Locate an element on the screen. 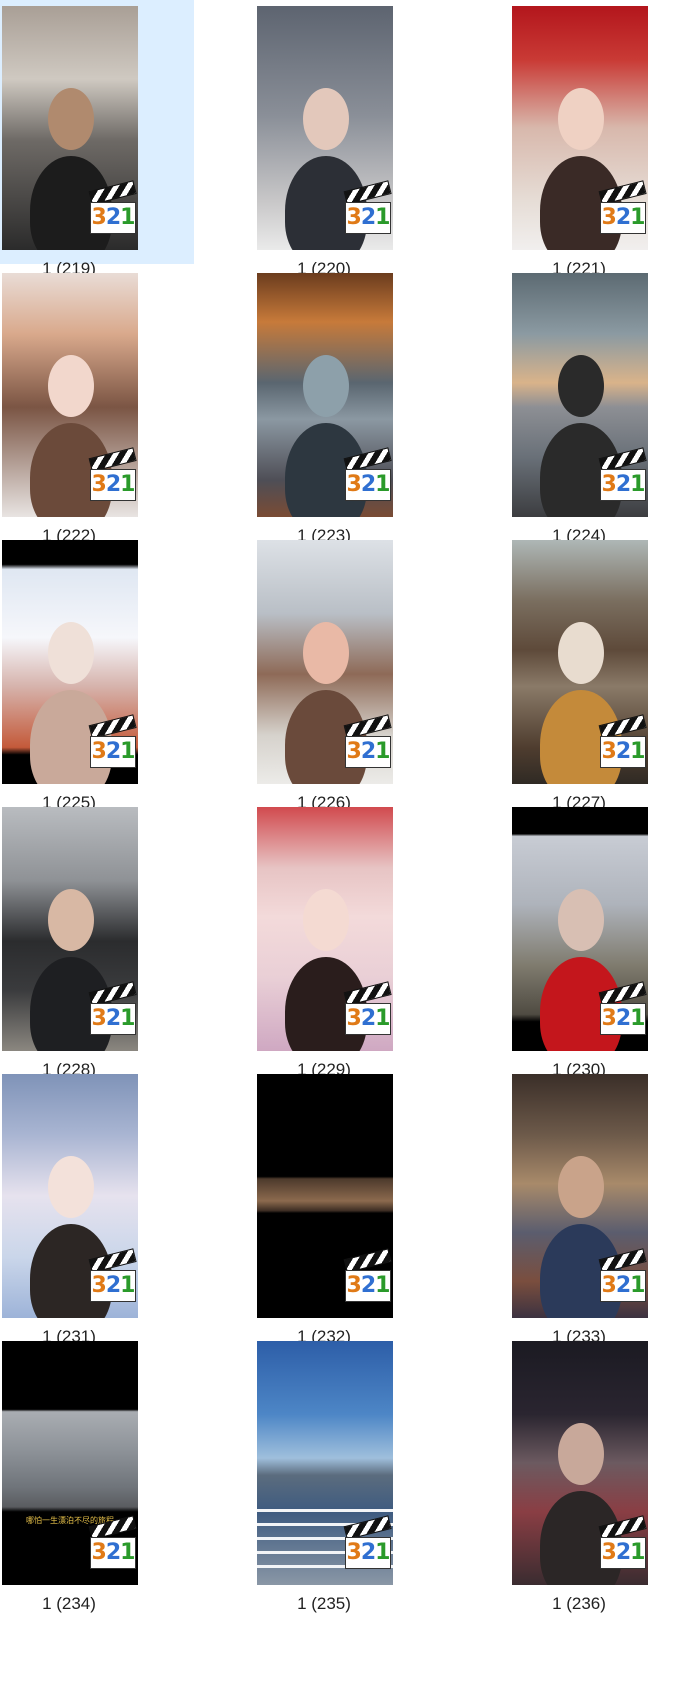 The width and height of the screenshot is (694, 1703). file-item: 321 1 (230) is located at coordinates (600, 940).